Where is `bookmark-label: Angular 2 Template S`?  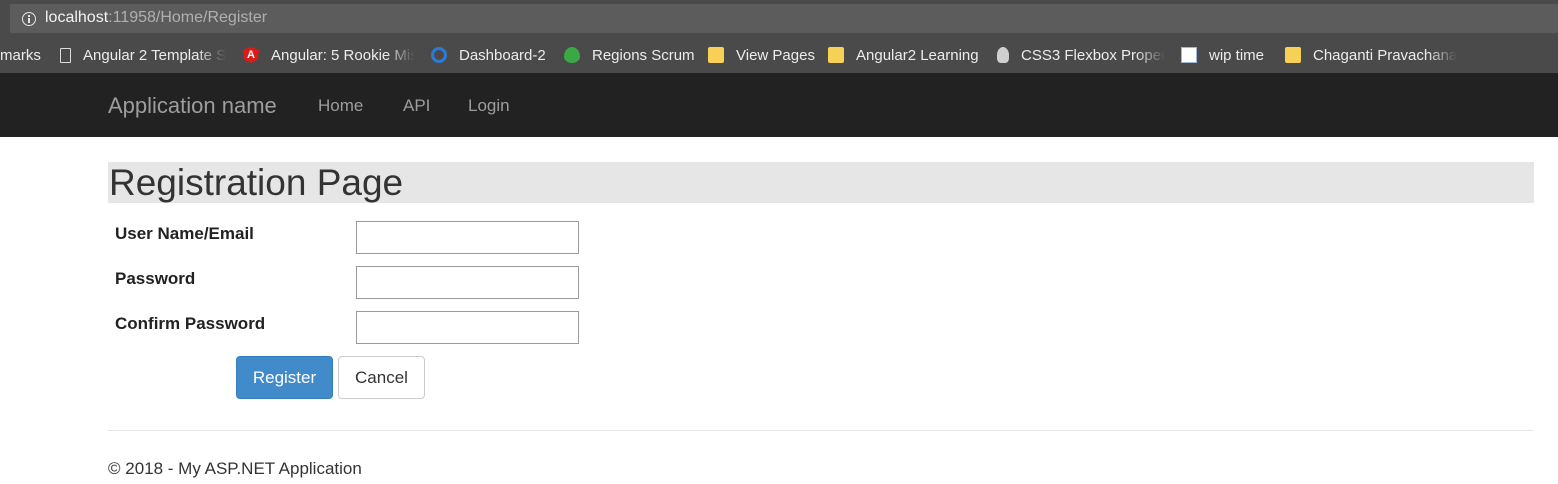 bookmark-label: Angular 2 Template S is located at coordinates (155, 55).